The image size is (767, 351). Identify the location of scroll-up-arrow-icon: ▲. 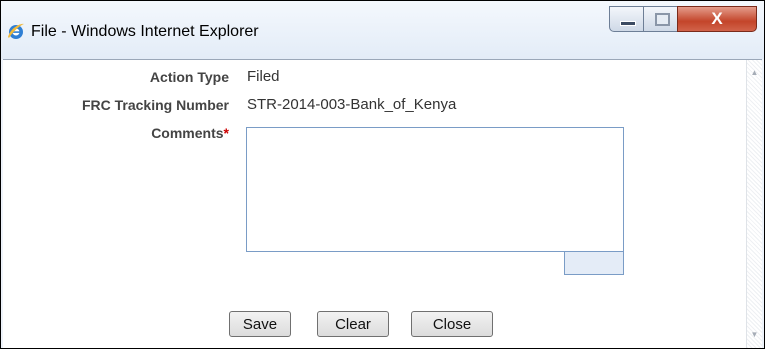
(754, 73).